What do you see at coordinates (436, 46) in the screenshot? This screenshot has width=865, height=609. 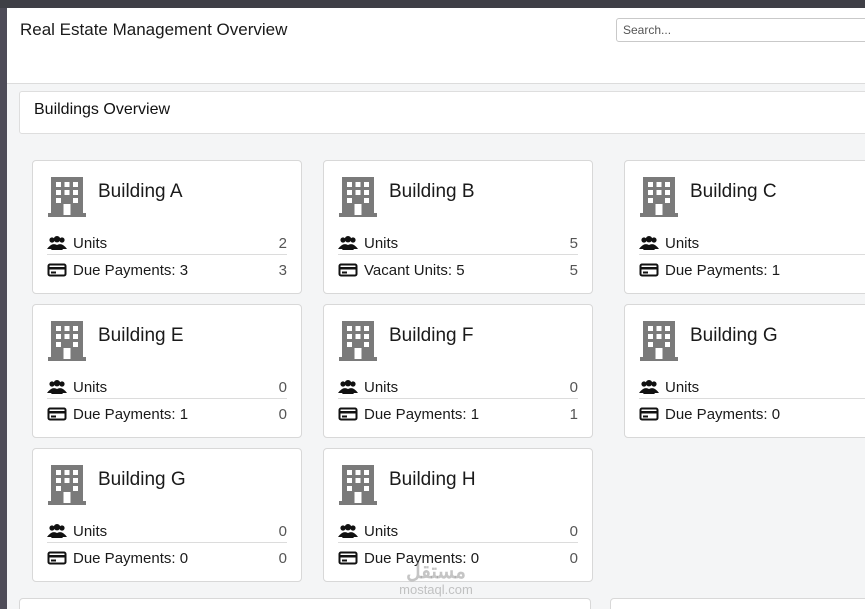 I see `app-header: Real Estate Management Overview` at bounding box center [436, 46].